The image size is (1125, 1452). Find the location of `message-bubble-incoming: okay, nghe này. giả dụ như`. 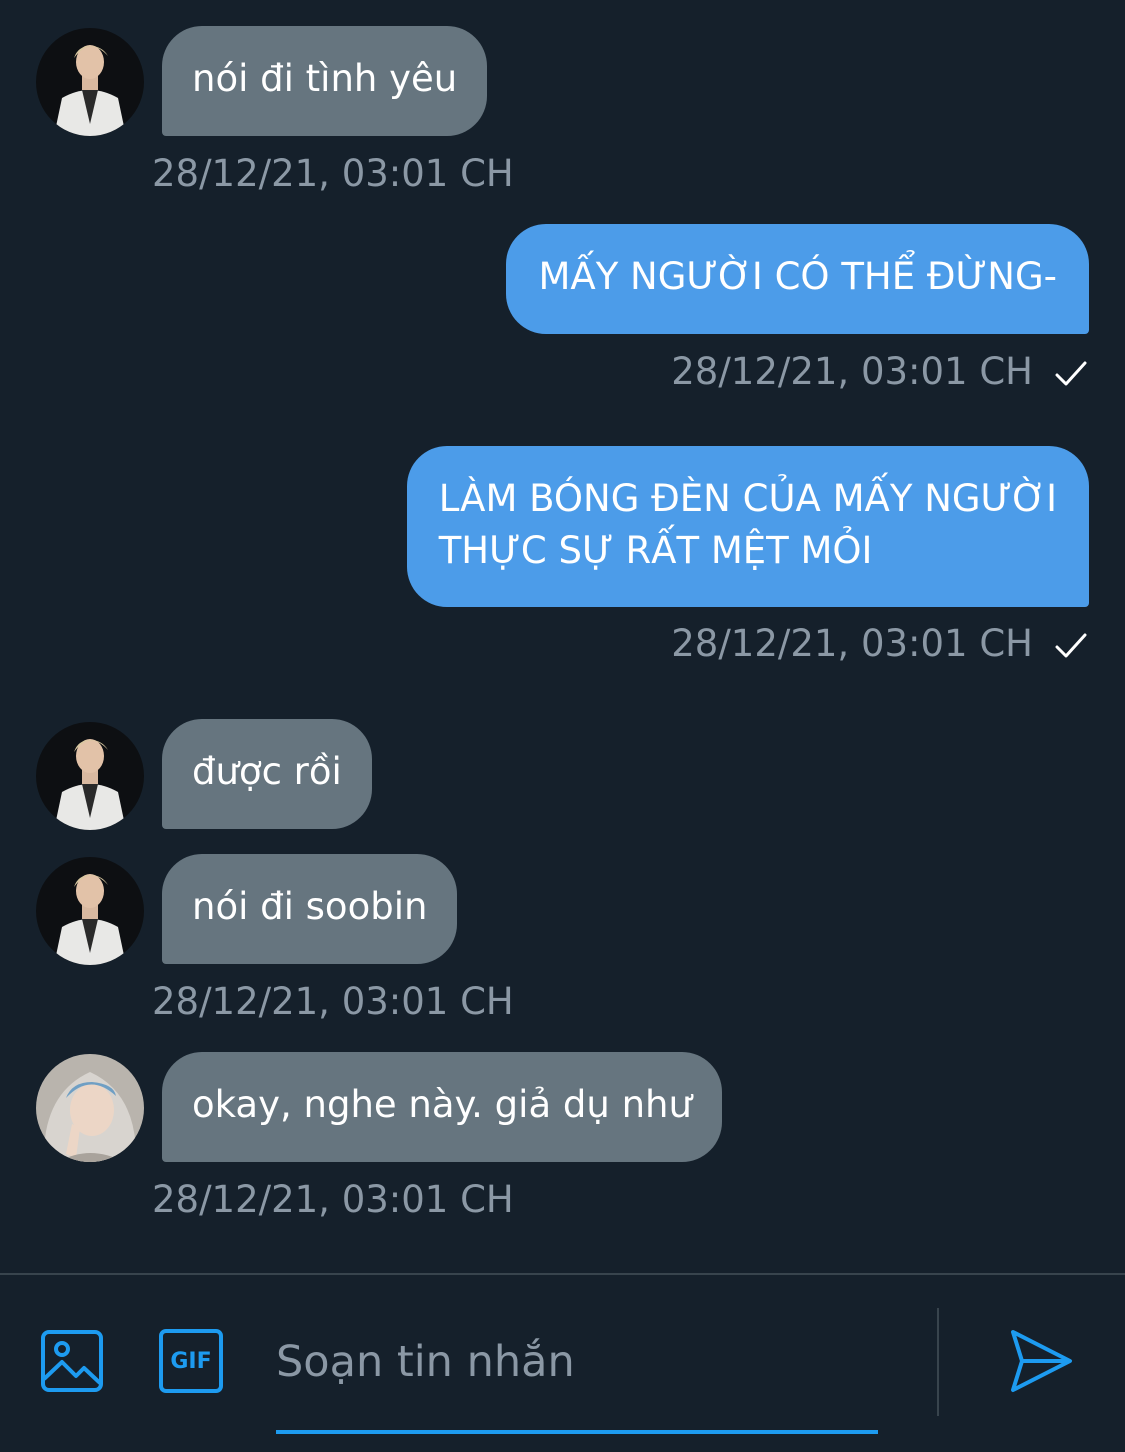

message-bubble-incoming: okay, nghe này. giả dụ như is located at coordinates (442, 1107).